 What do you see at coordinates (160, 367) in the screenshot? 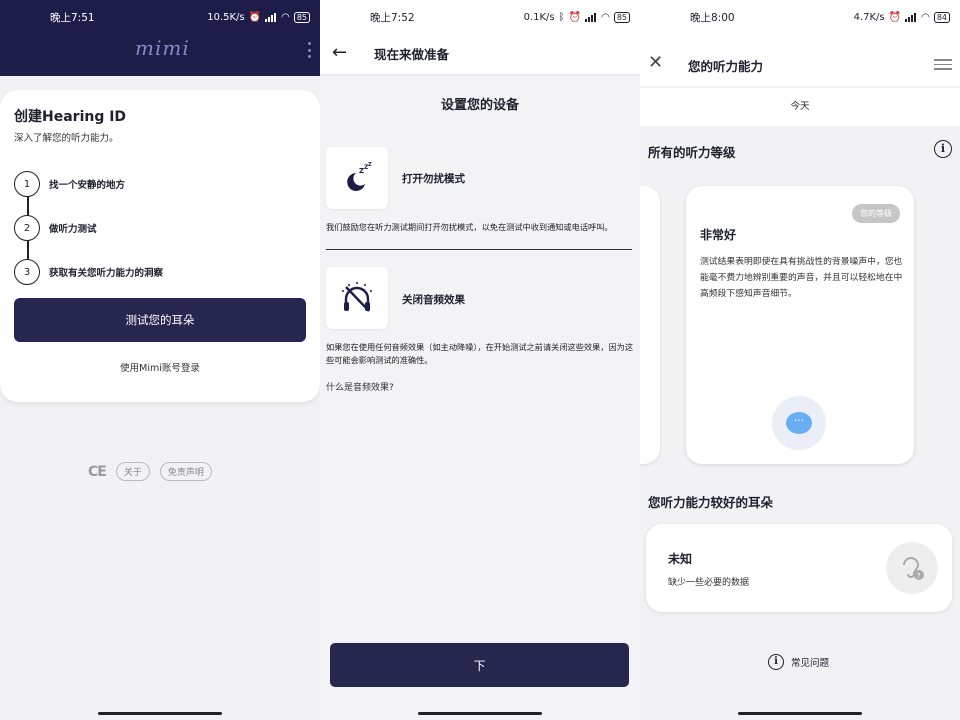
I see `mimi-login-link: 使用Mimi账号登录` at bounding box center [160, 367].